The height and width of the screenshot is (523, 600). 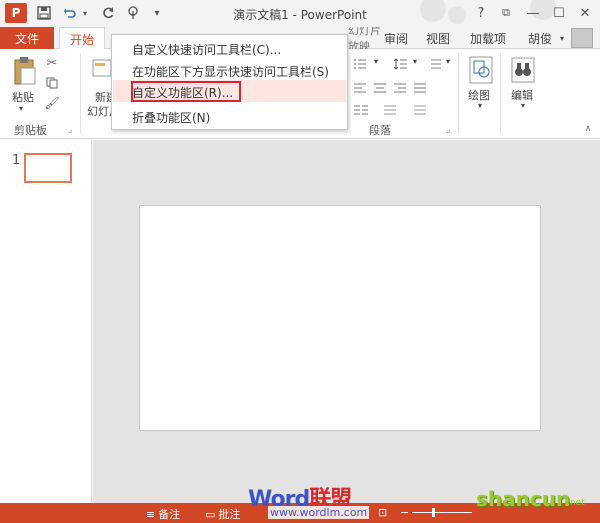 I want to click on editing-dropdown-icon: ▾, so click(x=523, y=105).